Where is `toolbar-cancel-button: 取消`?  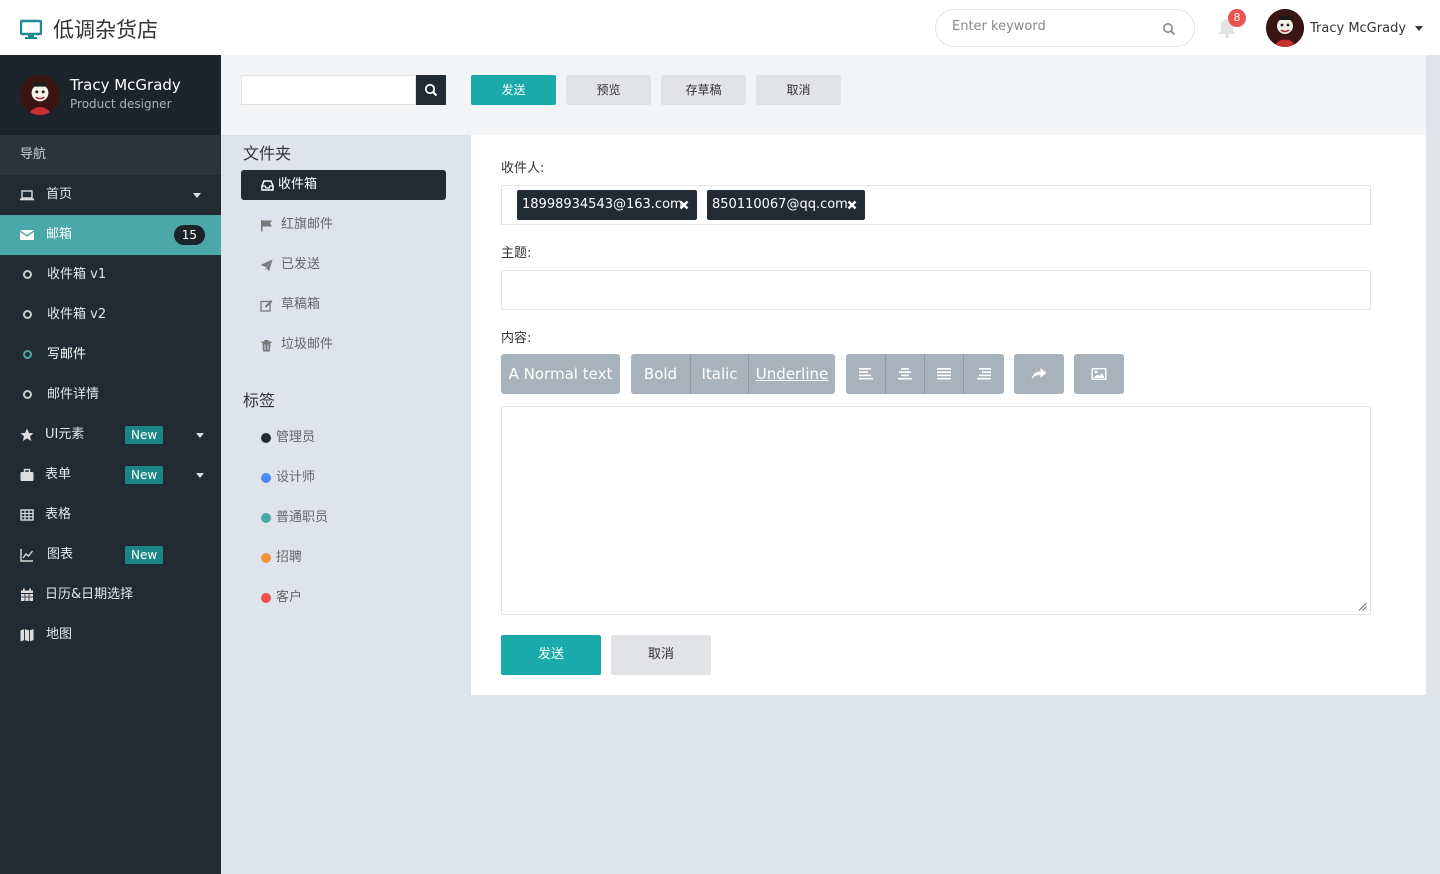
toolbar-cancel-button: 取消 is located at coordinates (798, 90).